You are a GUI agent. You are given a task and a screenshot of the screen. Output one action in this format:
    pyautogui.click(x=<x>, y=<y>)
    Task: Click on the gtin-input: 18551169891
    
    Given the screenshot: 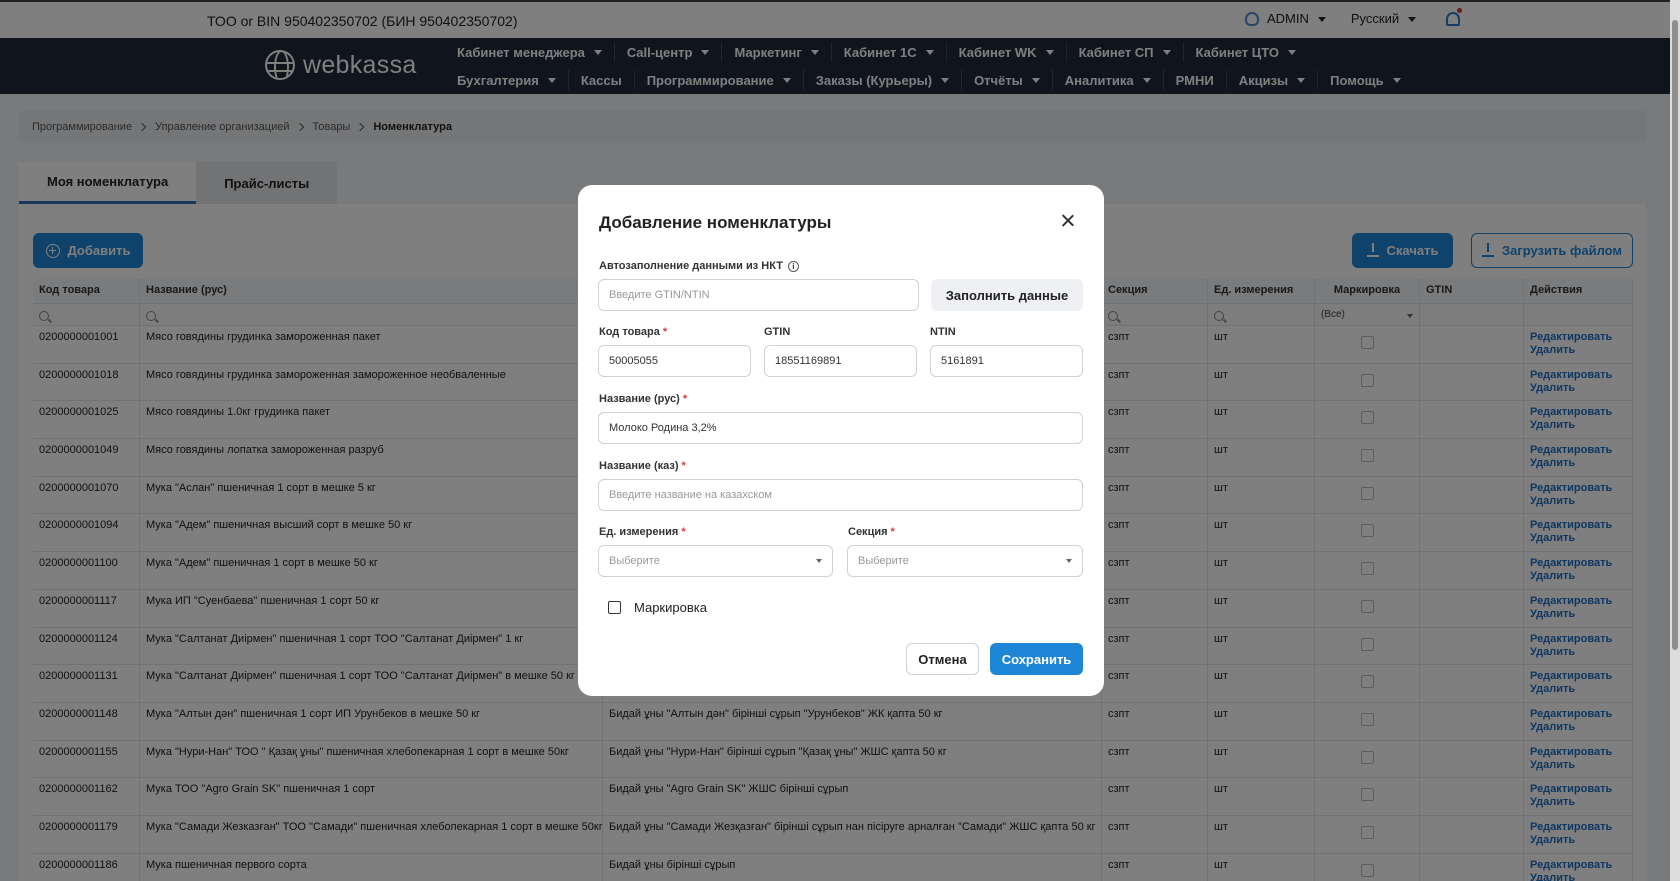 What is the action you would take?
    pyautogui.click(x=840, y=361)
    